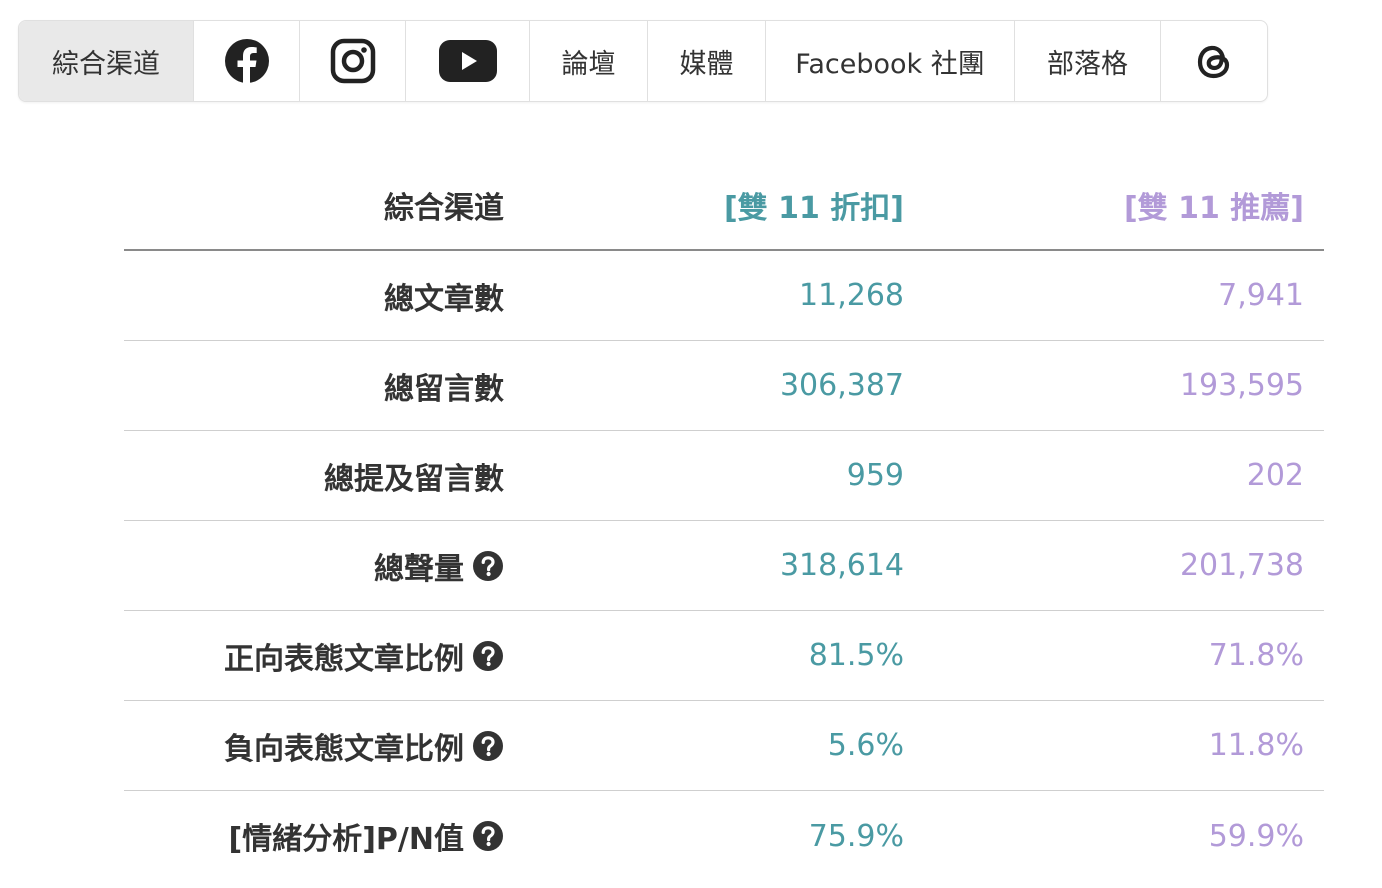  Describe the element at coordinates (419, 569) in the screenshot. I see `metric-label: 總聲量` at that location.